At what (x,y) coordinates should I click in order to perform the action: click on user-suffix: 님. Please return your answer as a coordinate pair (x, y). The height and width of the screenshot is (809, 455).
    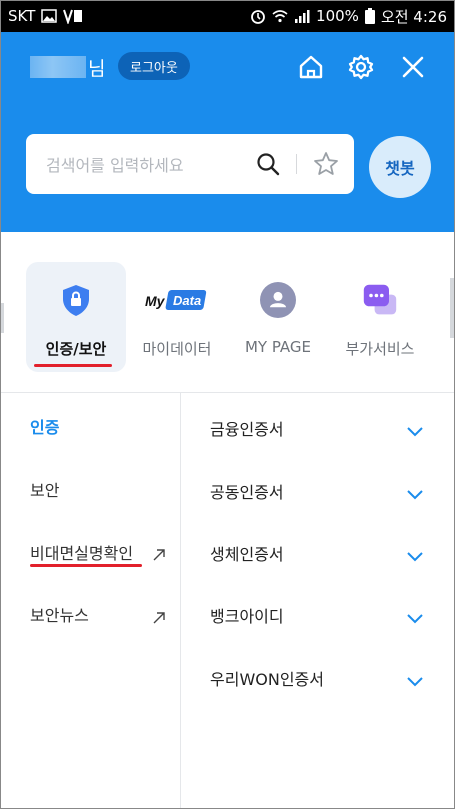
    Looking at the image, I should click on (97, 68).